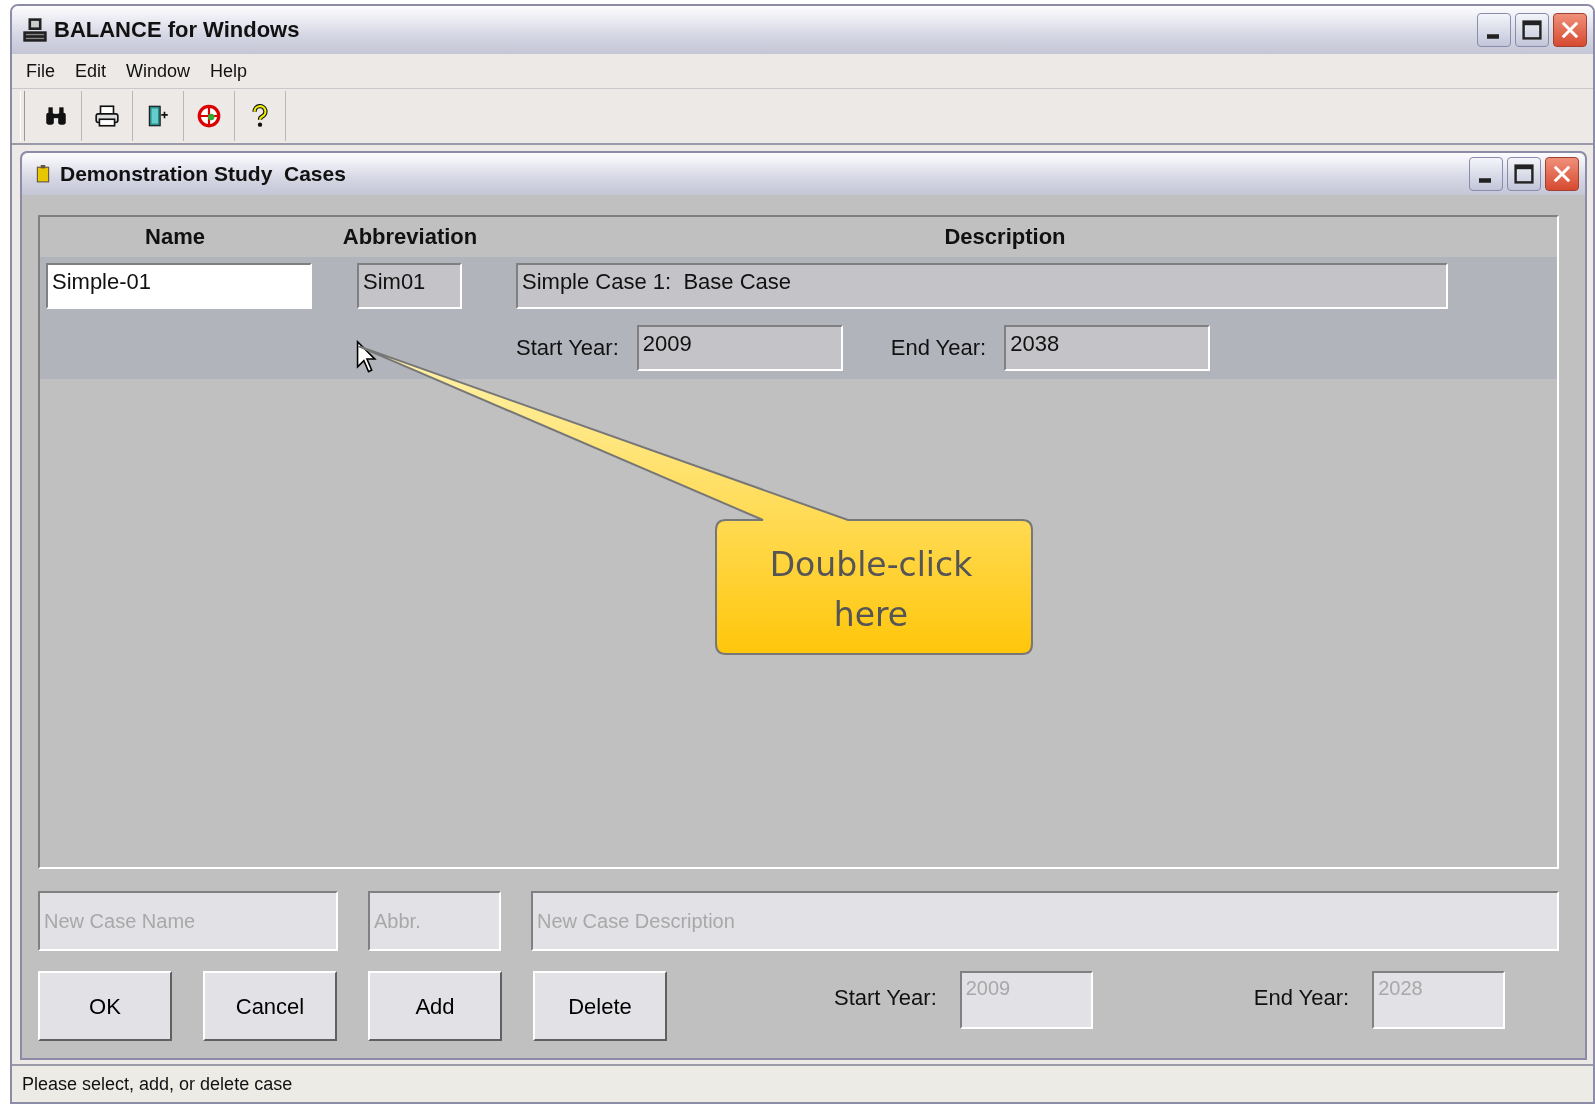 Image resolution: width=1595 pixels, height=1104 pixels. I want to click on abbreviation-field: Sim01, so click(409, 286).